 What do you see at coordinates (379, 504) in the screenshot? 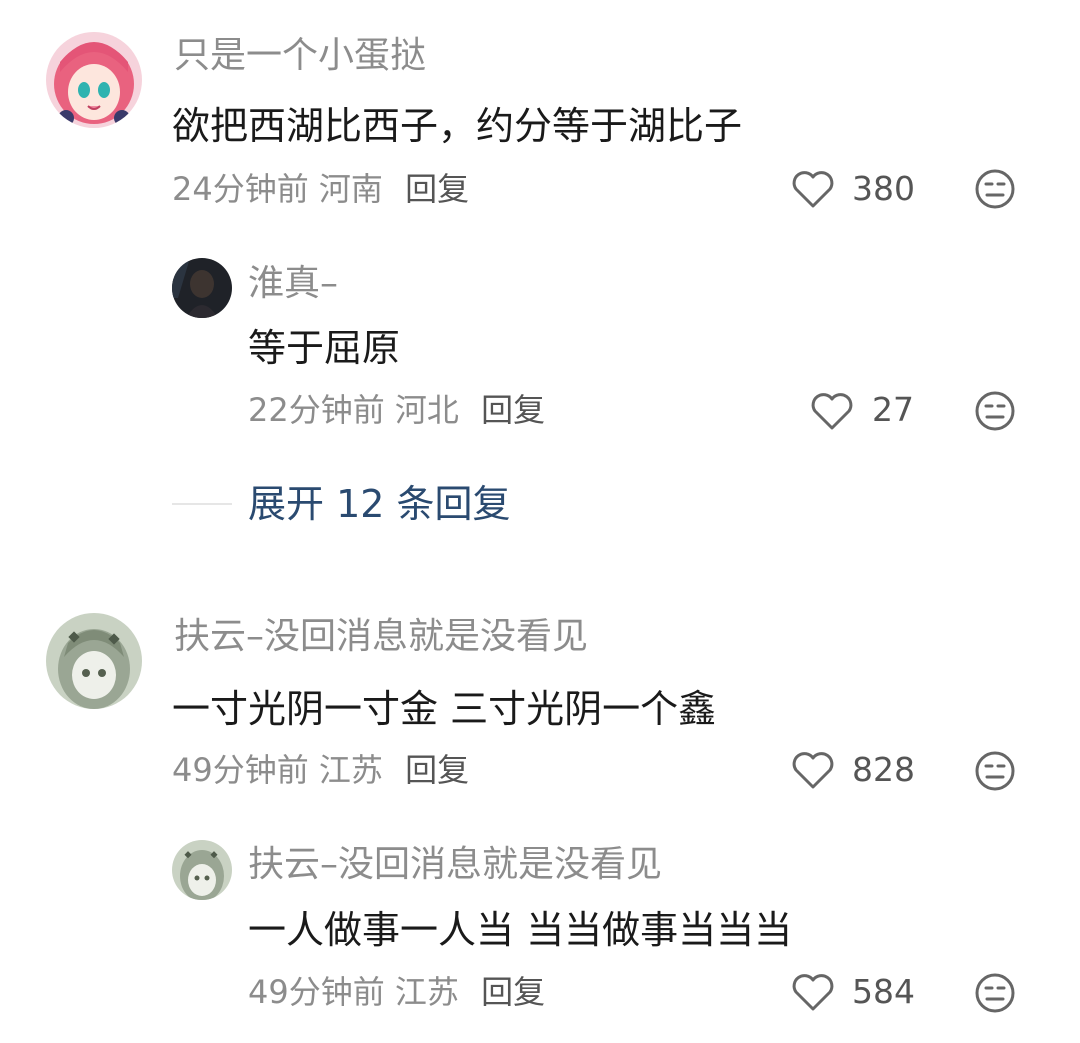
I see `expand-replies-button: 展开 12 条回复` at bounding box center [379, 504].